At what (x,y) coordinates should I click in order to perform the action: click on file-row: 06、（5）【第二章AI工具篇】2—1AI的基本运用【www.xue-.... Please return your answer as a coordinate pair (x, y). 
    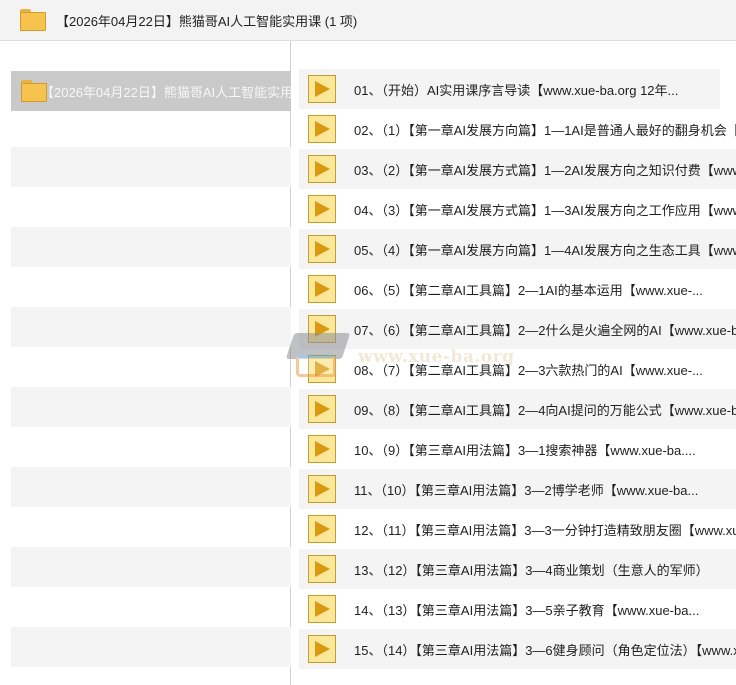
    Looking at the image, I should click on (517, 289).